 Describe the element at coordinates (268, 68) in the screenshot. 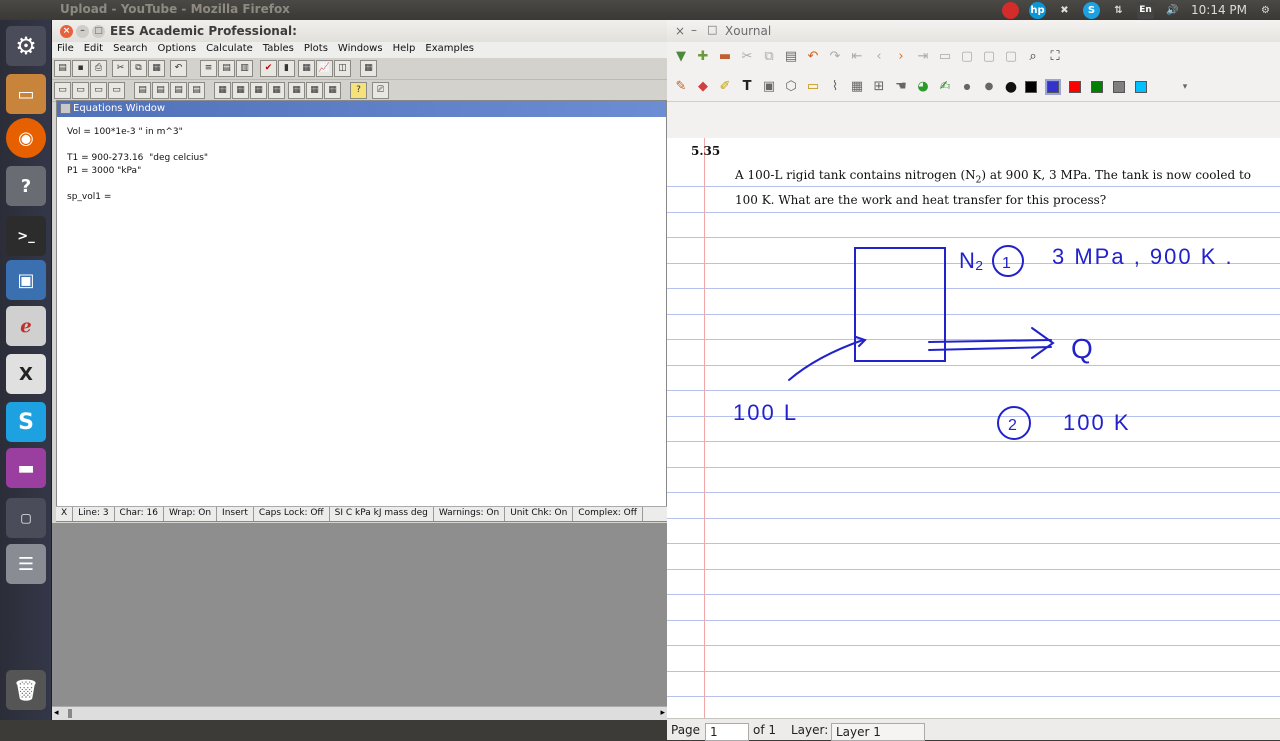

I see `check-icon: ✔` at that location.